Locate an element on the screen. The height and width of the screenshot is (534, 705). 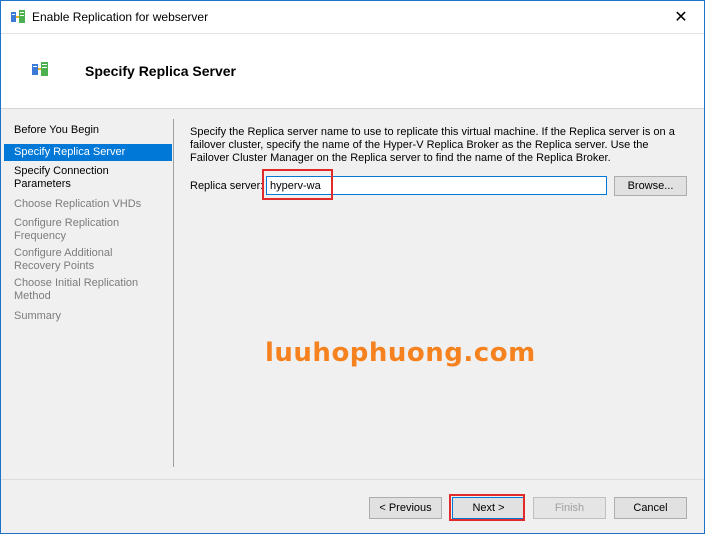
title-bar: Enable Replication for webserver ✕ is located at coordinates (352, 17).